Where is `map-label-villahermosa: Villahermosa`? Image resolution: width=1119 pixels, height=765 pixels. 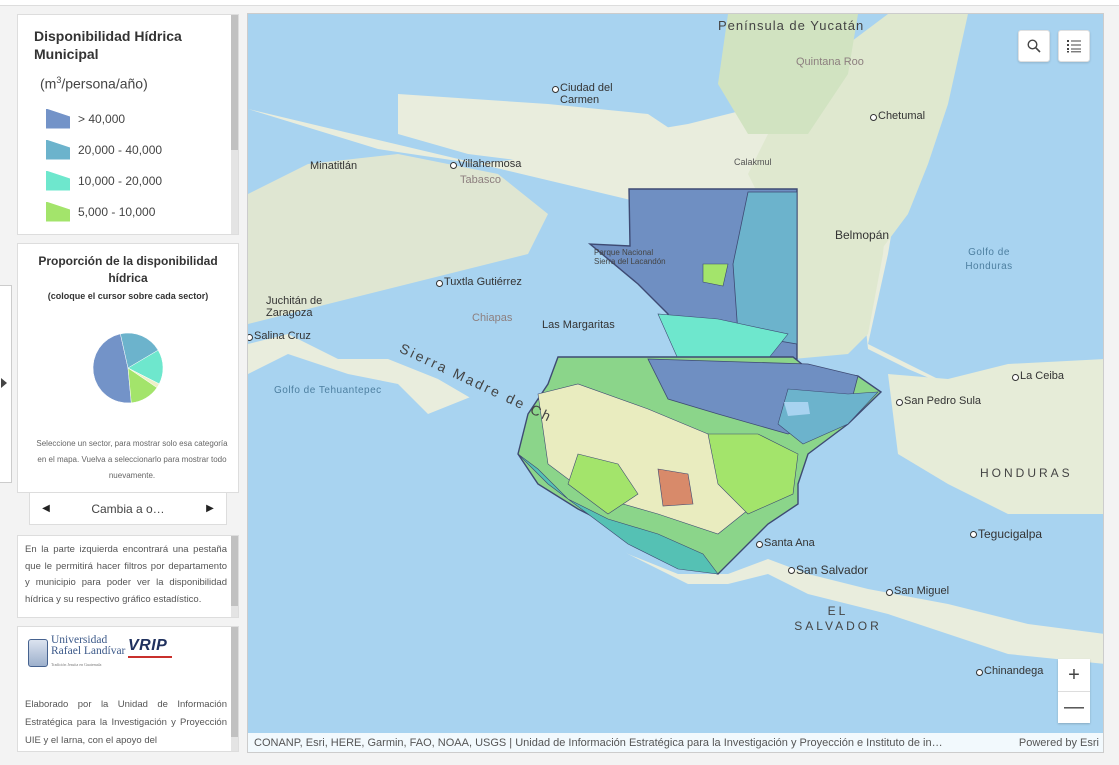
map-label-villahermosa: Villahermosa is located at coordinates (485, 164).